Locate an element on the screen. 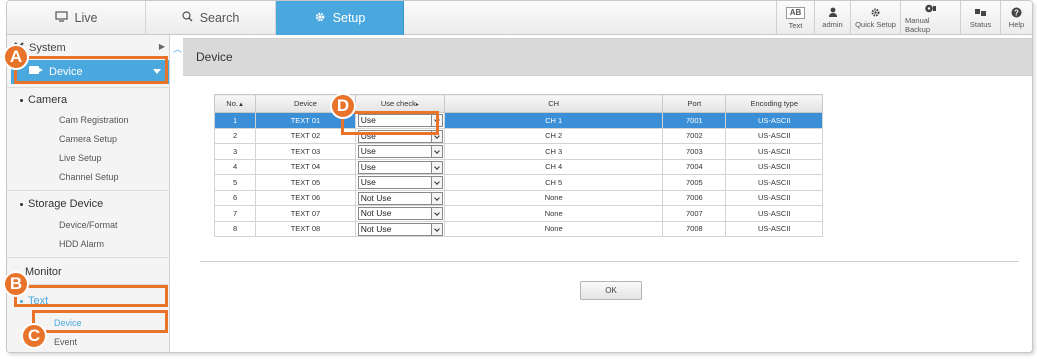 Image resolution: width=1037 pixels, height=359 pixels. cell-use: Not Use is located at coordinates (400, 228).